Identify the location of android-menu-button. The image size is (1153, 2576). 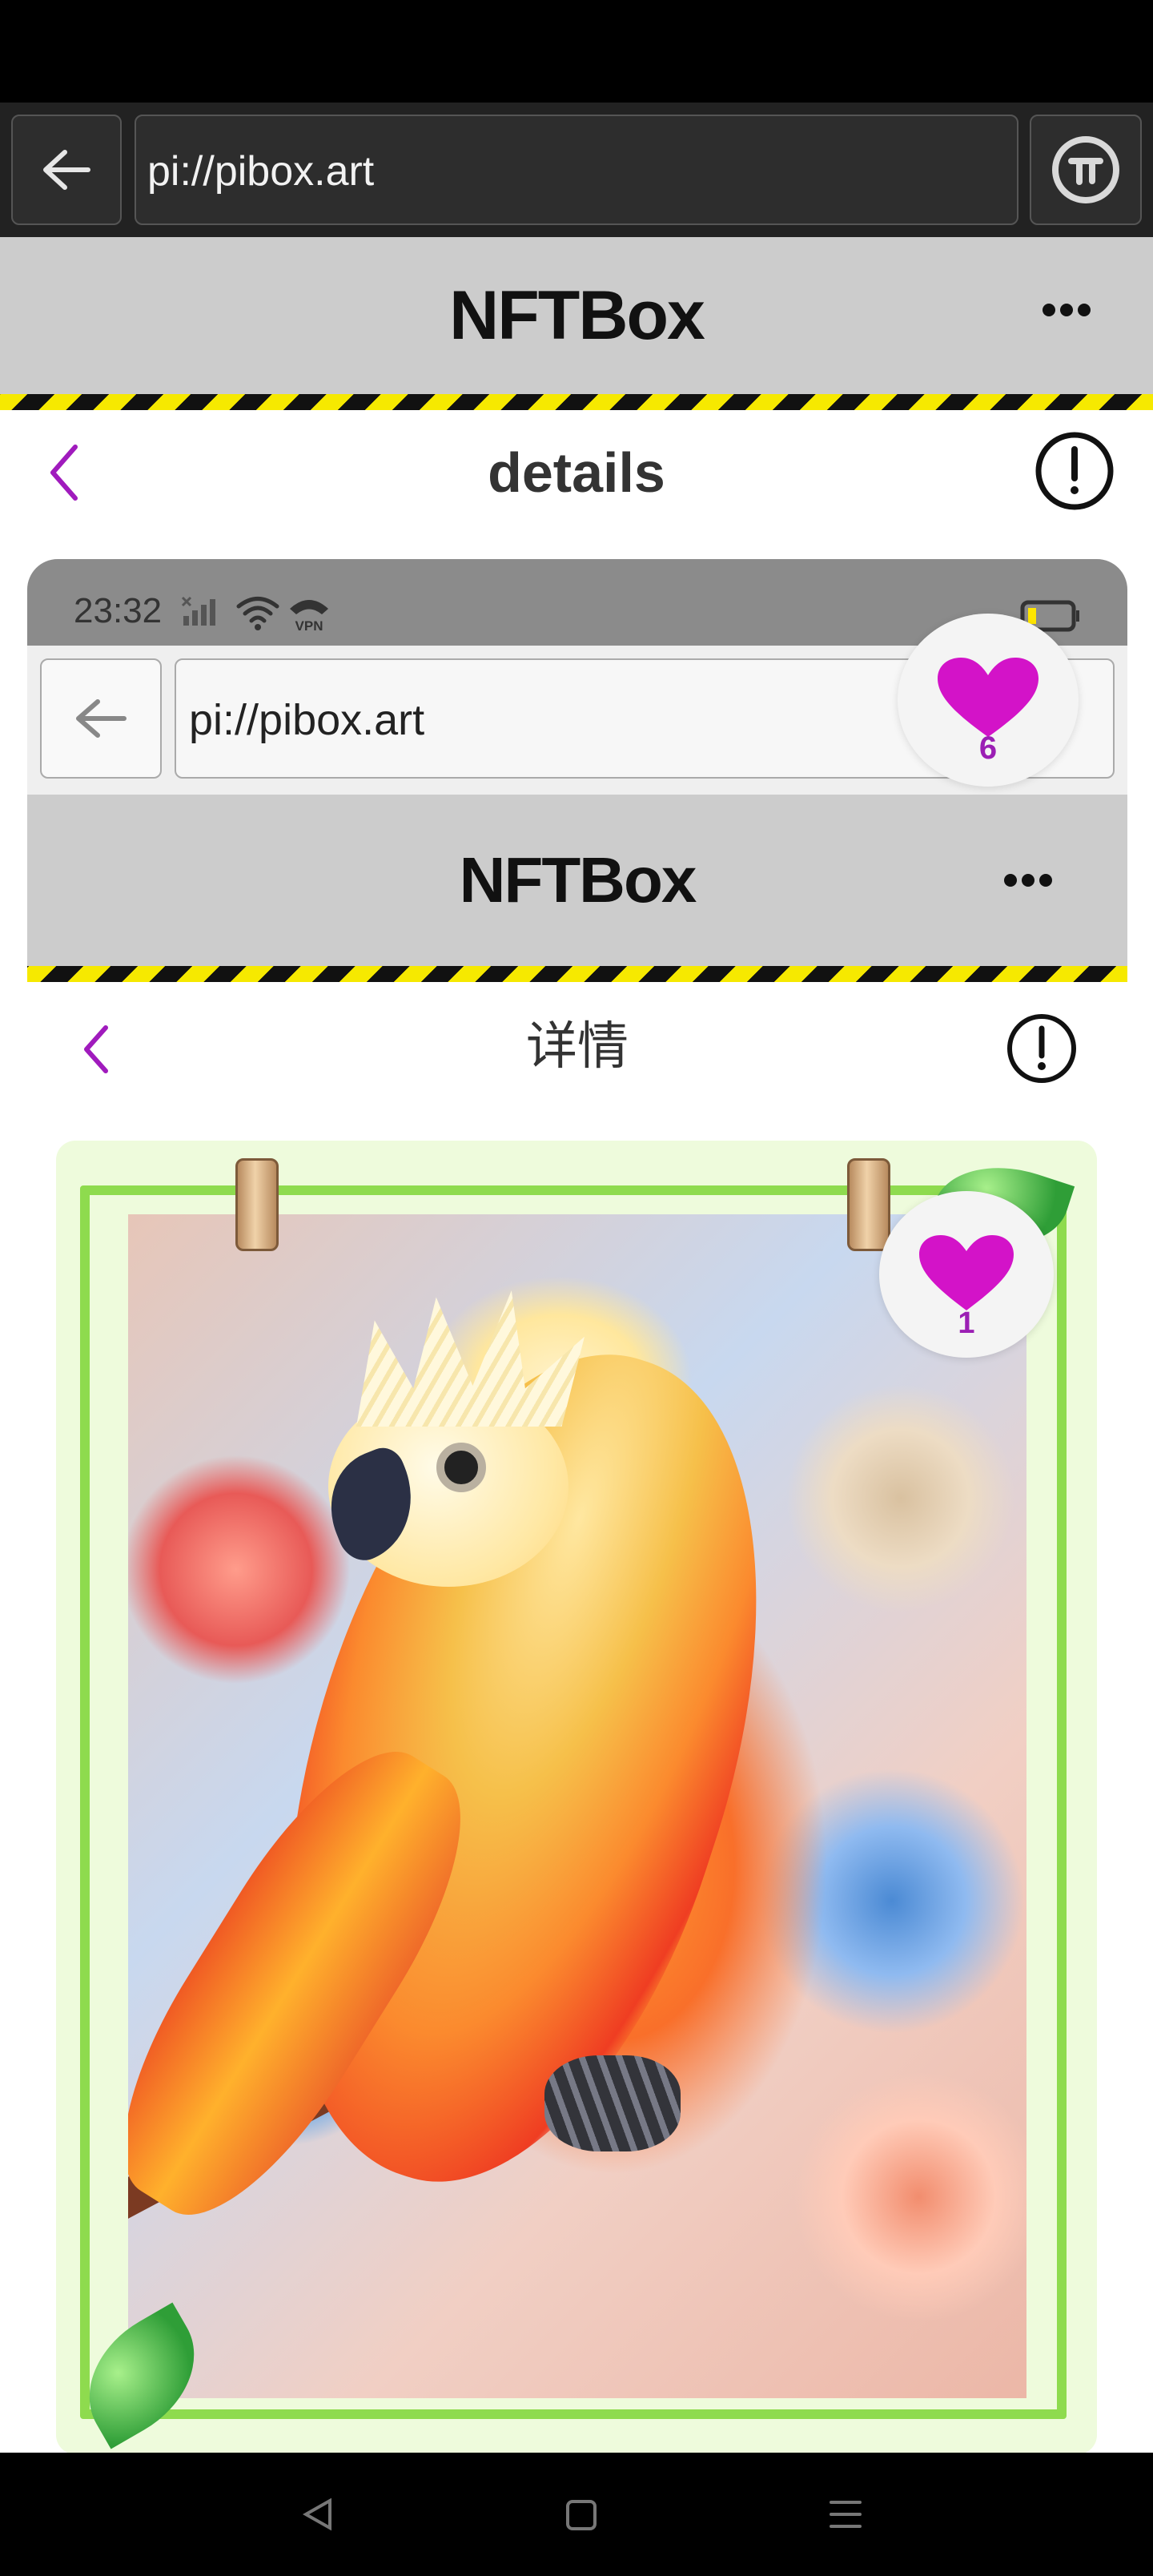
(846, 2515).